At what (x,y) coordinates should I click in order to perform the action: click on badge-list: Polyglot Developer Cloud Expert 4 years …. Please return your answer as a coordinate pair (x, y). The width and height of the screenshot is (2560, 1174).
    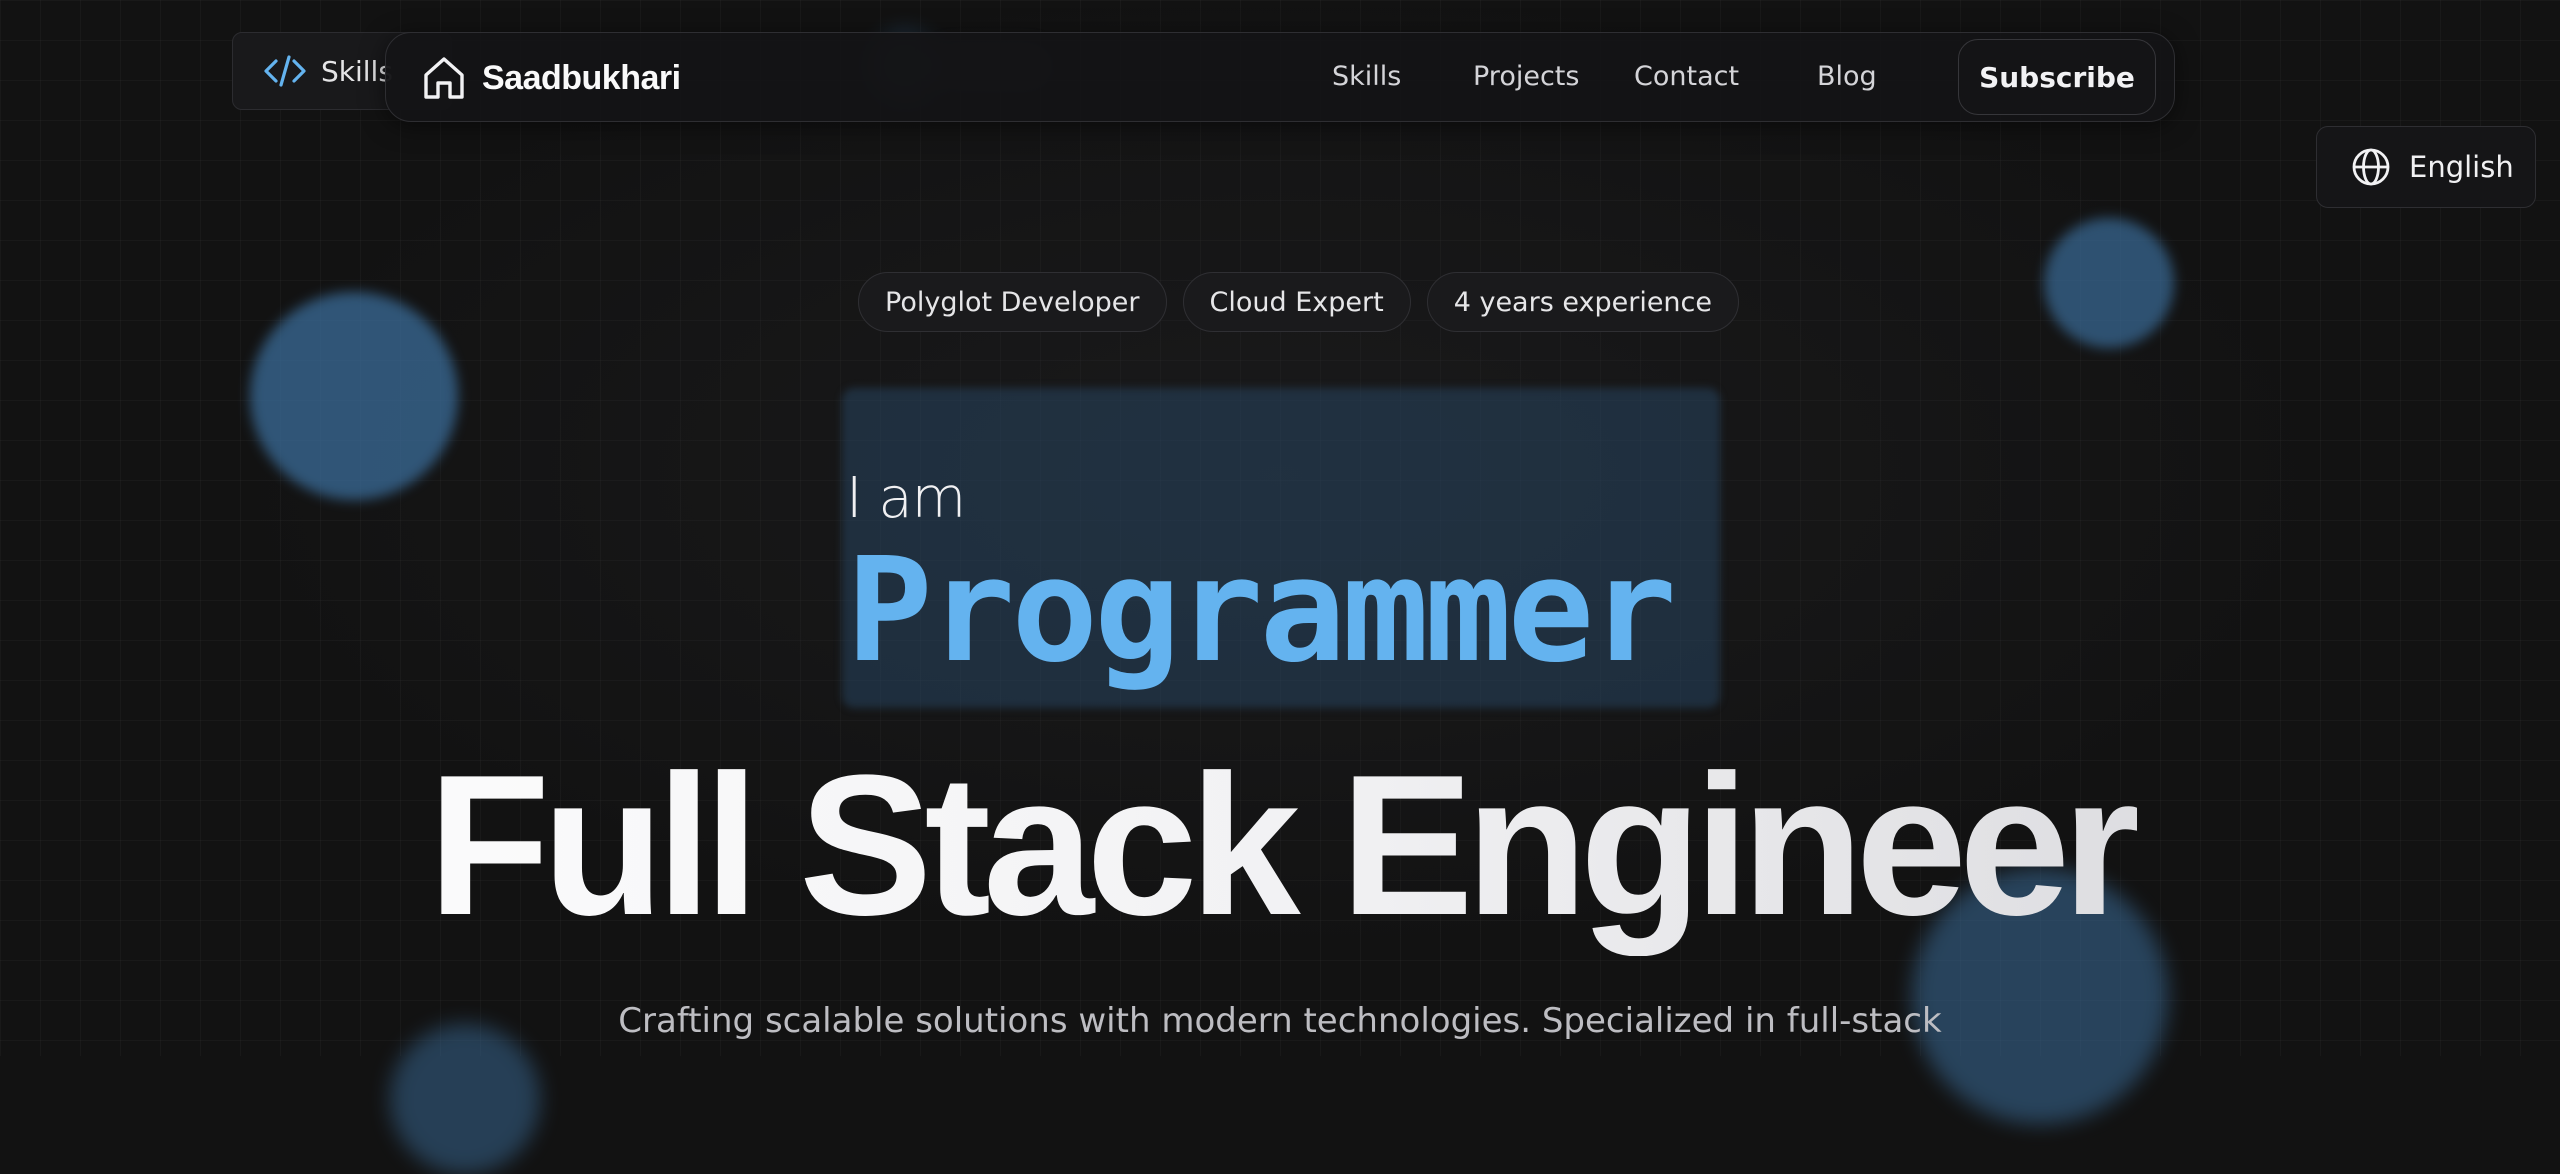
    Looking at the image, I should click on (1298, 302).